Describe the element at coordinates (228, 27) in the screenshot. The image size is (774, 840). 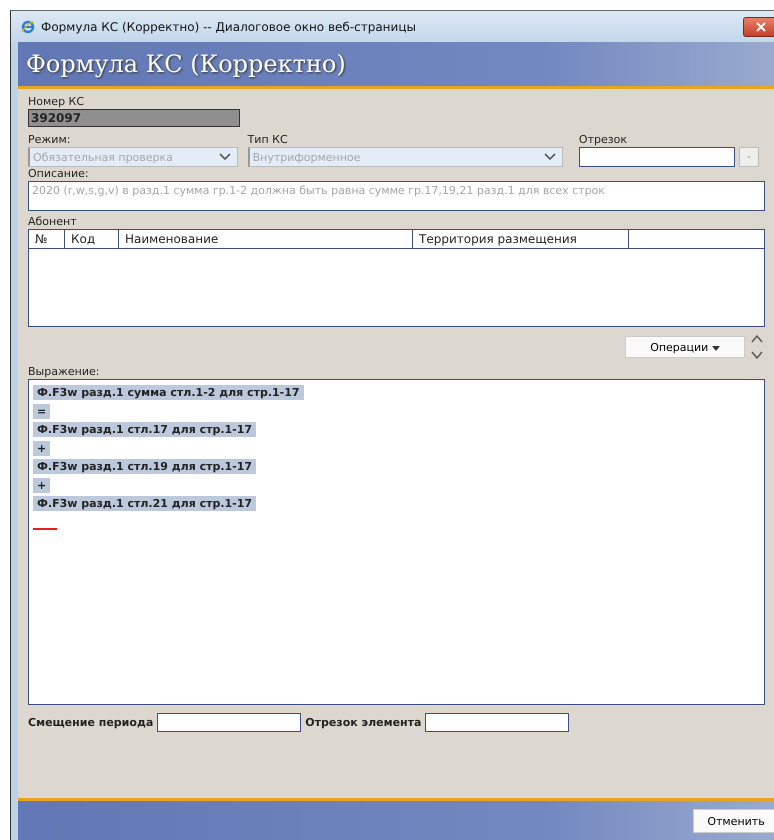
I see `window-title: Формула КС (Корректно) -- Диалоговое окно веб-страницы` at that location.